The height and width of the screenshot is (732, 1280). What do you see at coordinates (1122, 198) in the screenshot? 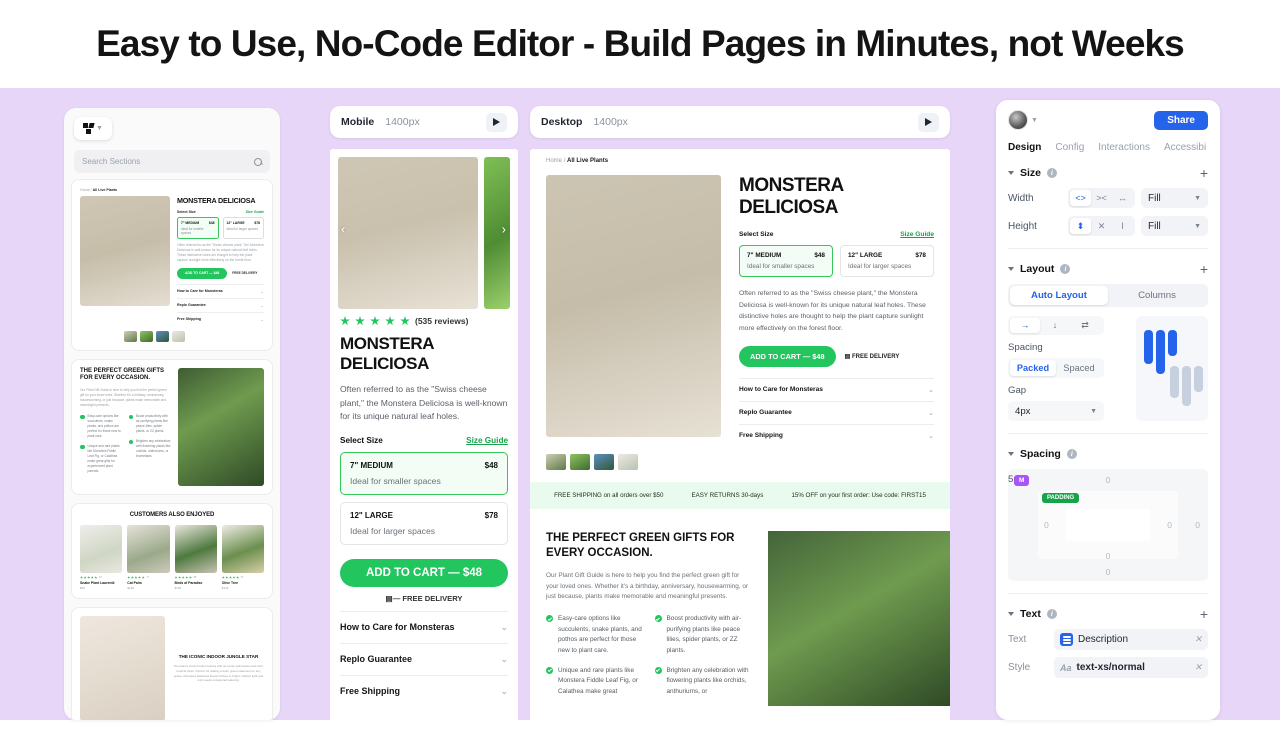
I see `width-mode-fill-icon: ↔` at bounding box center [1122, 198].